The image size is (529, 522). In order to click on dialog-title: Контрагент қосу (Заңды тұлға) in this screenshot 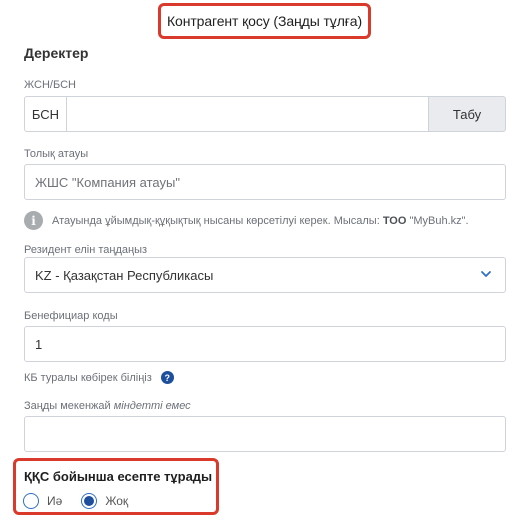, I will do `click(264, 21)`.